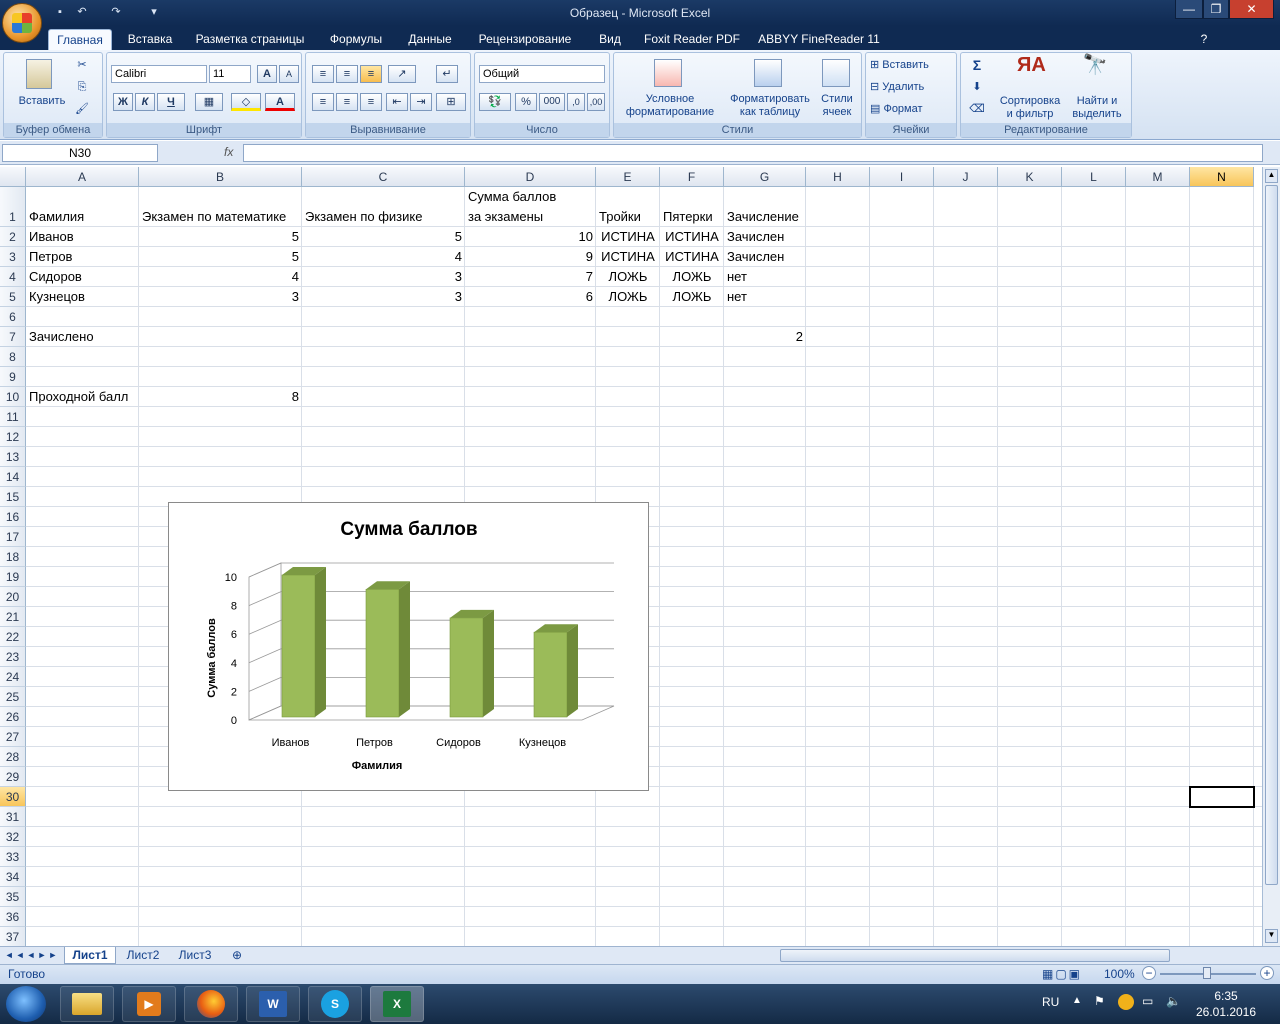 The image size is (1280, 1024). What do you see at coordinates (596, 102) in the screenshot?
I see `decrease-decimal-icon: ,00` at bounding box center [596, 102].